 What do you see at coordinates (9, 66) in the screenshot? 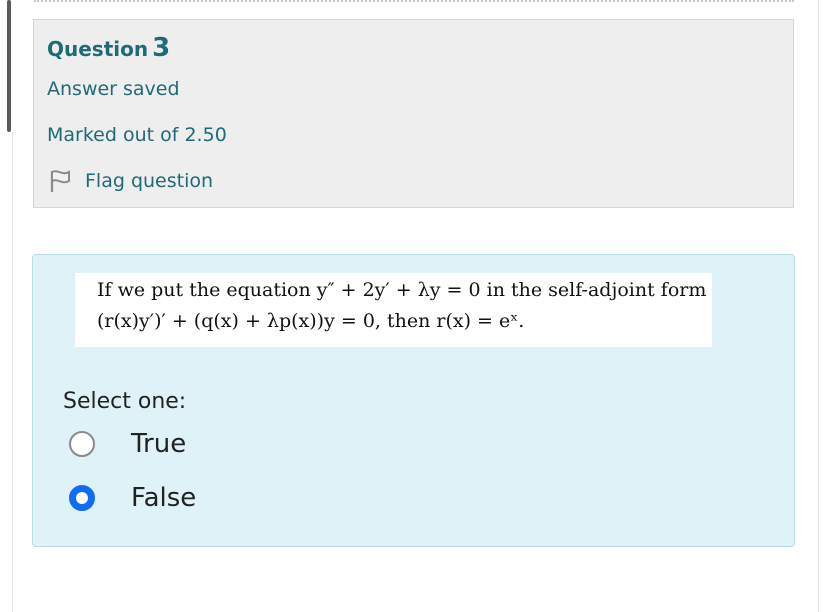
I see `scroll-indicator` at bounding box center [9, 66].